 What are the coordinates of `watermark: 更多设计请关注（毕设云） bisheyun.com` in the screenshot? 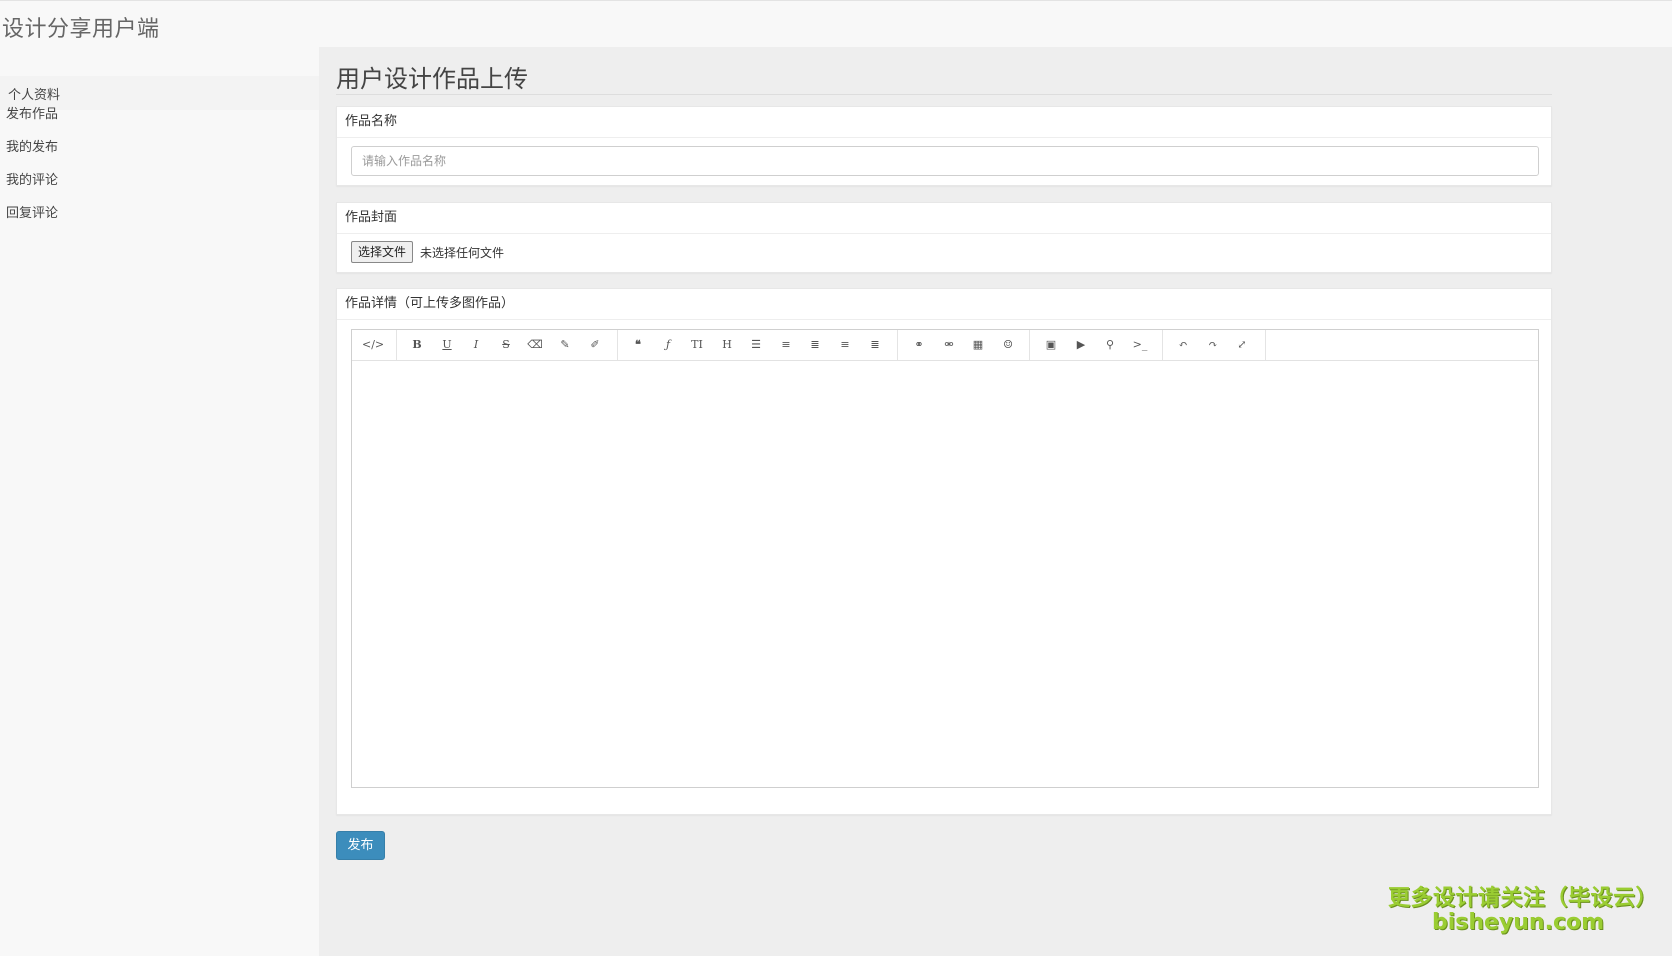 It's located at (1523, 907).